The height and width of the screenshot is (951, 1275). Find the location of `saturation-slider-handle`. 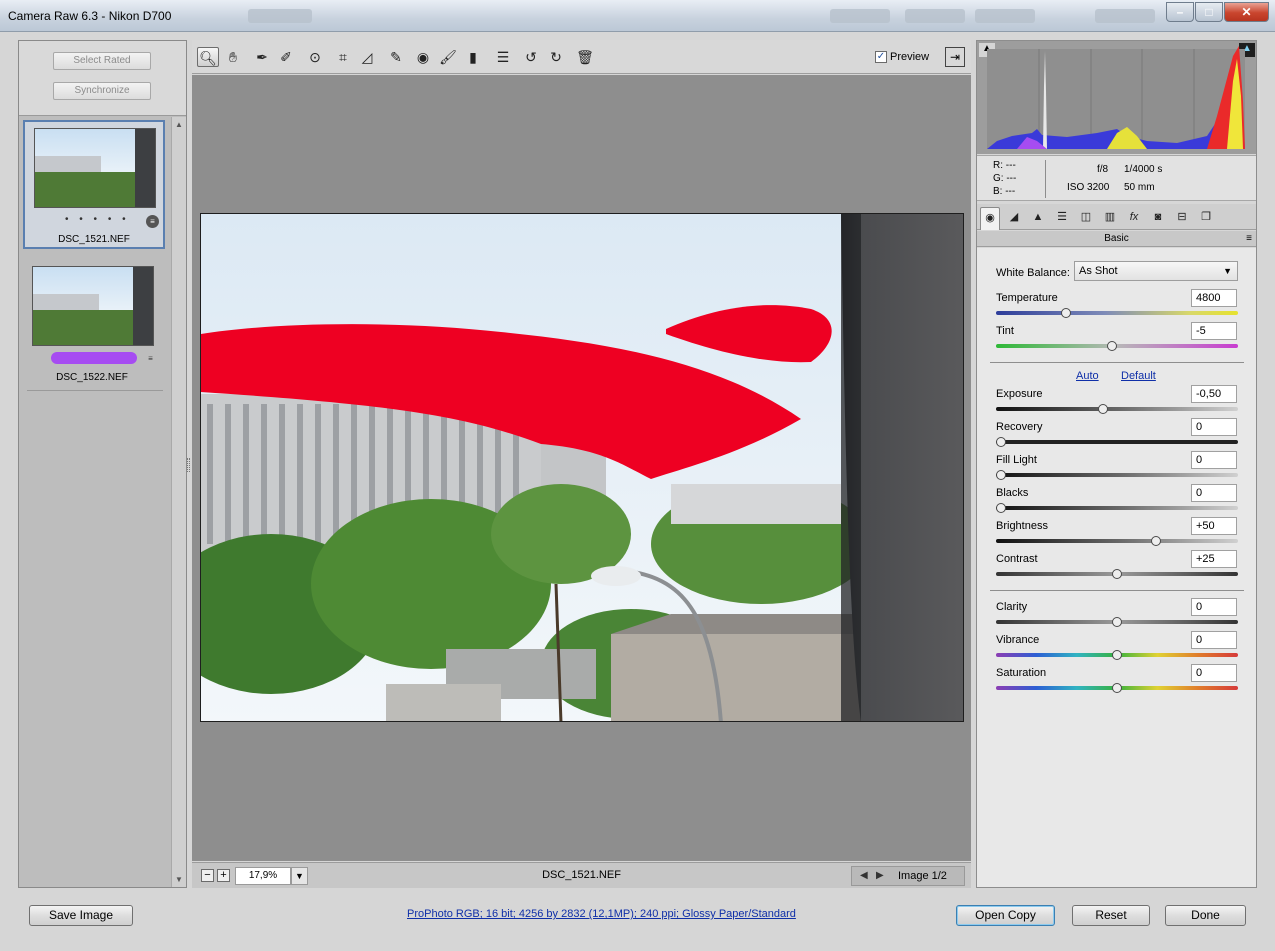

saturation-slider-handle is located at coordinates (1117, 688).